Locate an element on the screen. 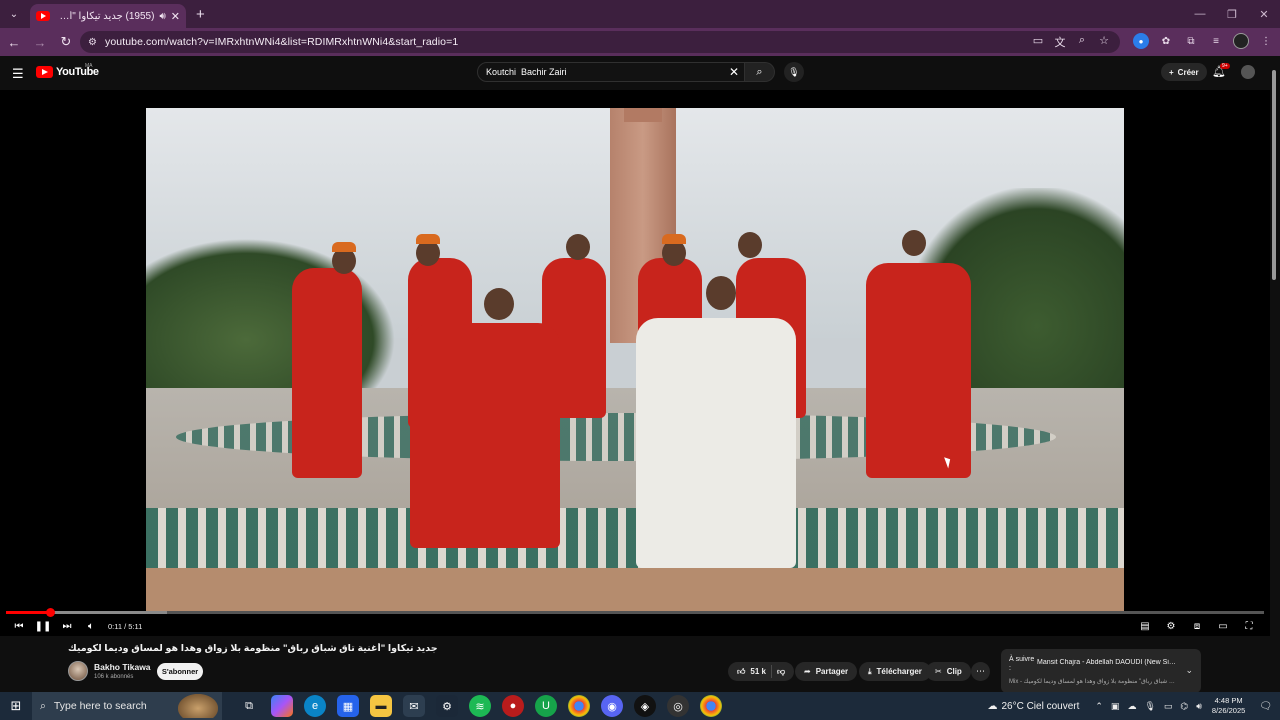 The image size is (1280, 720). browser-tab-youtube: (1955) جديد تيكاوا "أغنية تاق 🔊︎ ✕ is located at coordinates (108, 16).